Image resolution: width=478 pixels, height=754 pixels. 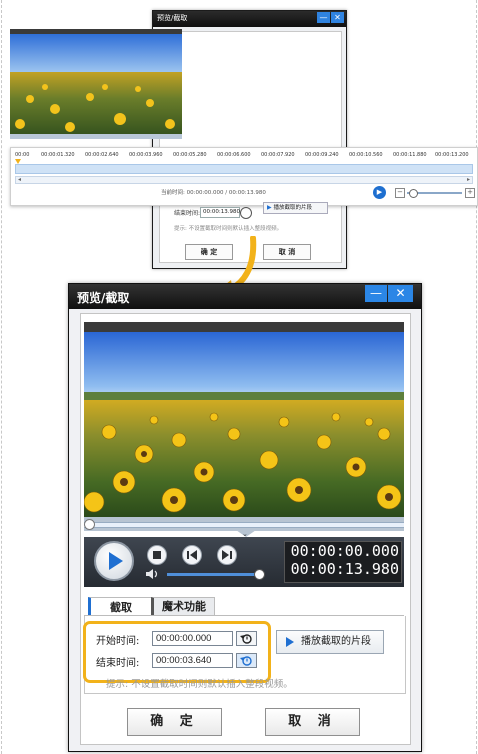 What do you see at coordinates (199, 684) in the screenshot?
I see `tip-text: 提示: 不设置截取时间则默认插入整段视频。` at bounding box center [199, 684].